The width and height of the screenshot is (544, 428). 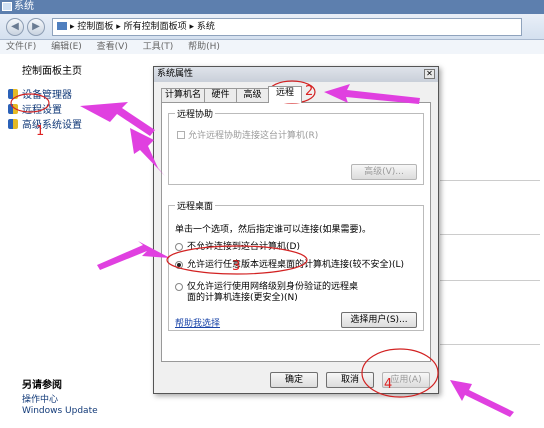 I want to click on menu-edit: 编辑(E), so click(x=66, y=47).